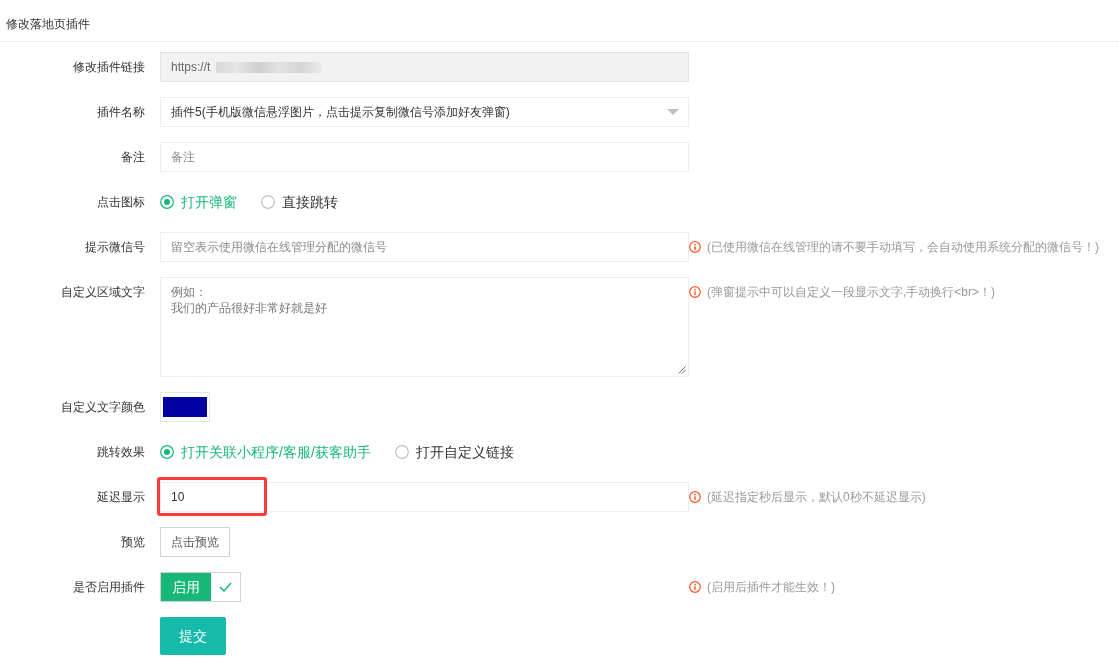 Image resolution: width=1119 pixels, height=667 pixels. What do you see at coordinates (249, 308) in the screenshot?
I see `placeholder-text: 我们的产品很好非常好就是好` at bounding box center [249, 308].